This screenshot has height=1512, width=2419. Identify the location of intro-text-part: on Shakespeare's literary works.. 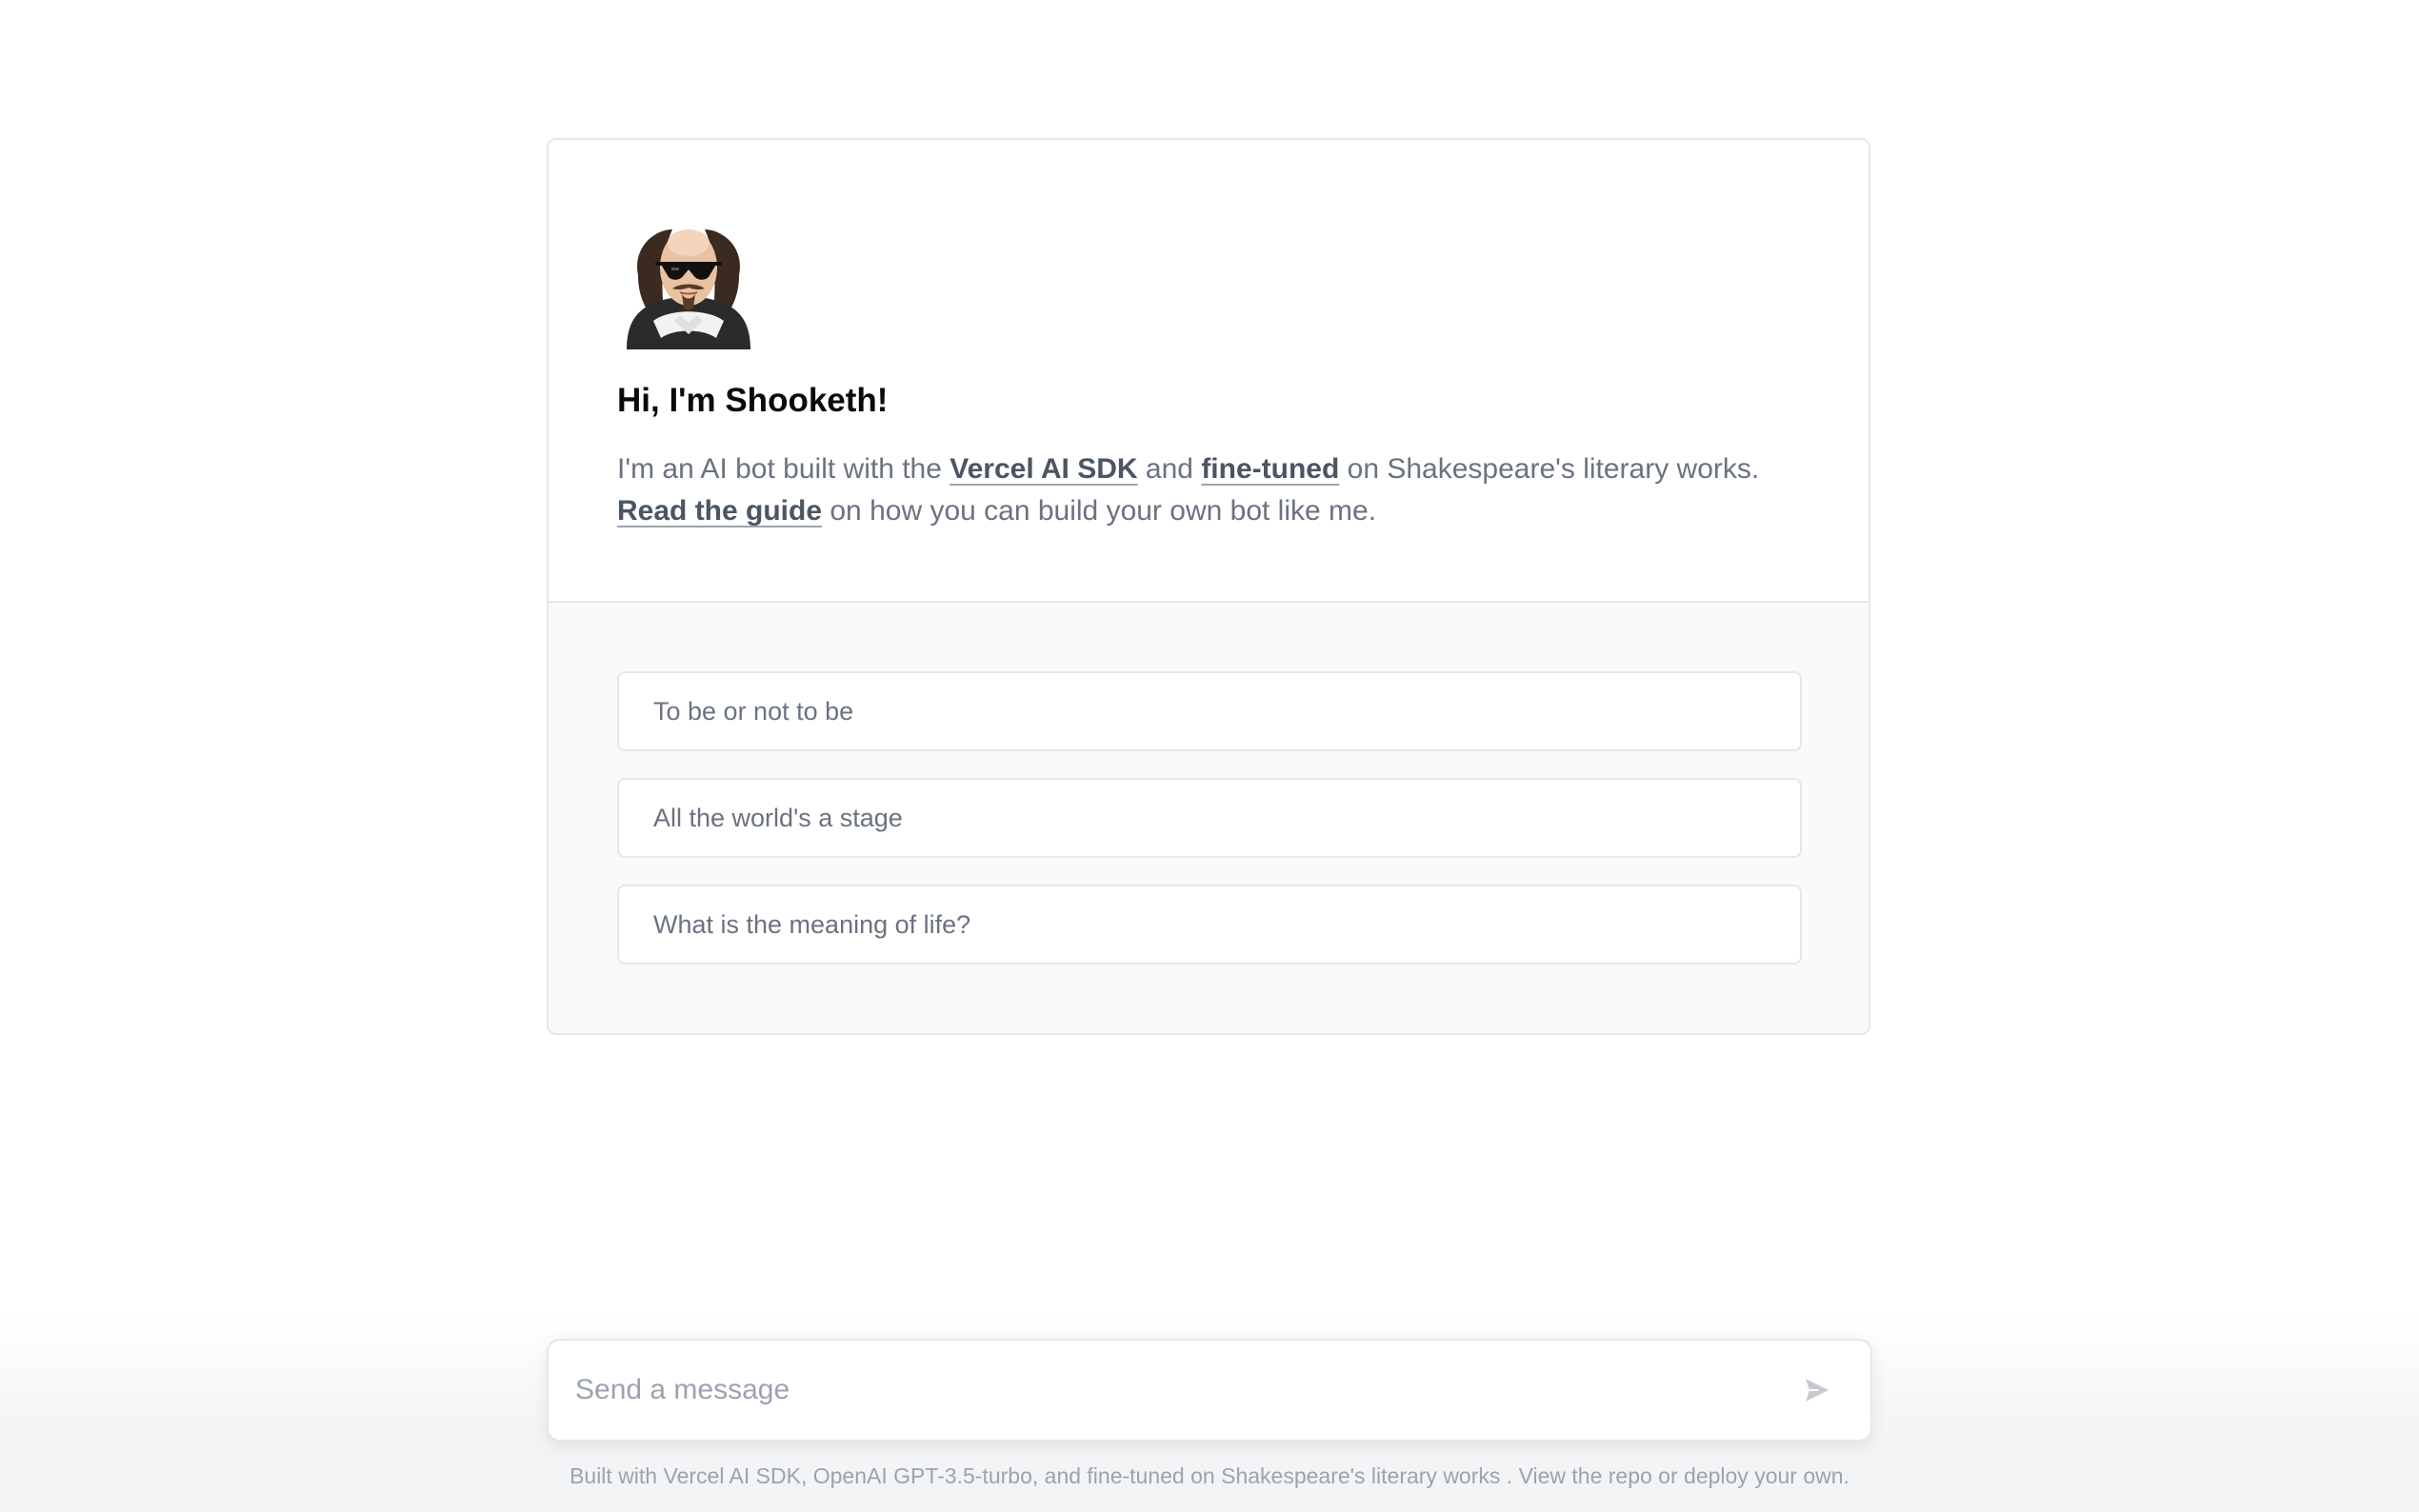
(1549, 469).